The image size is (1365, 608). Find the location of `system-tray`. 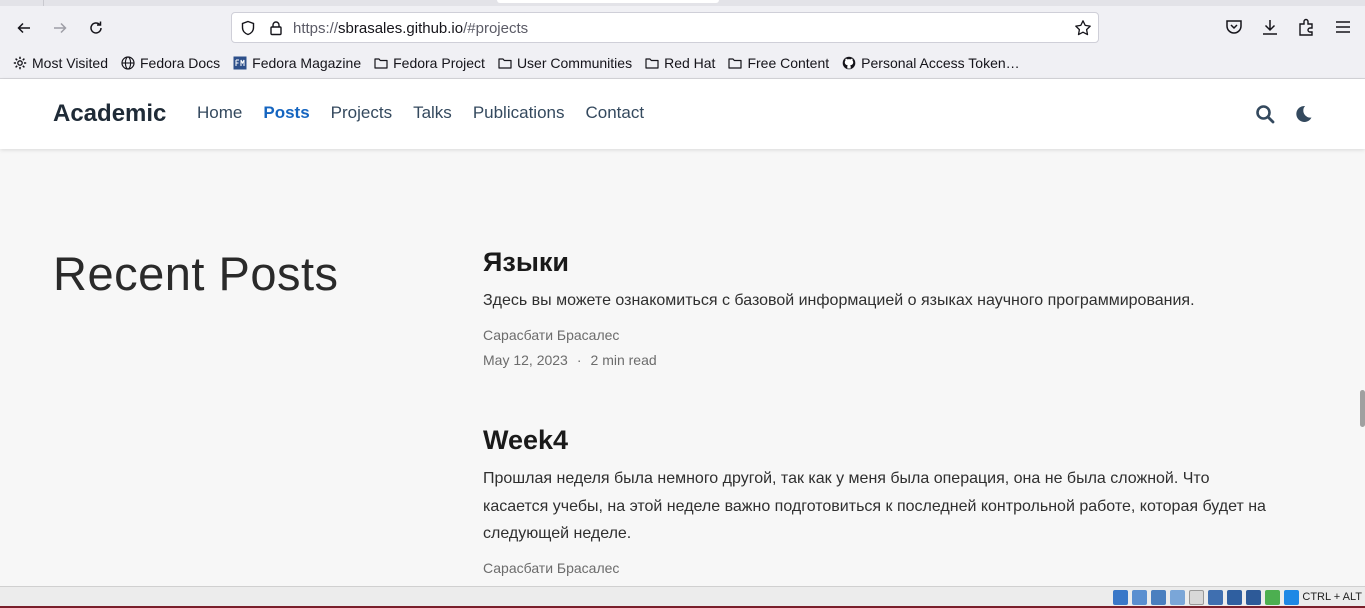

system-tray is located at coordinates (1204, 597).